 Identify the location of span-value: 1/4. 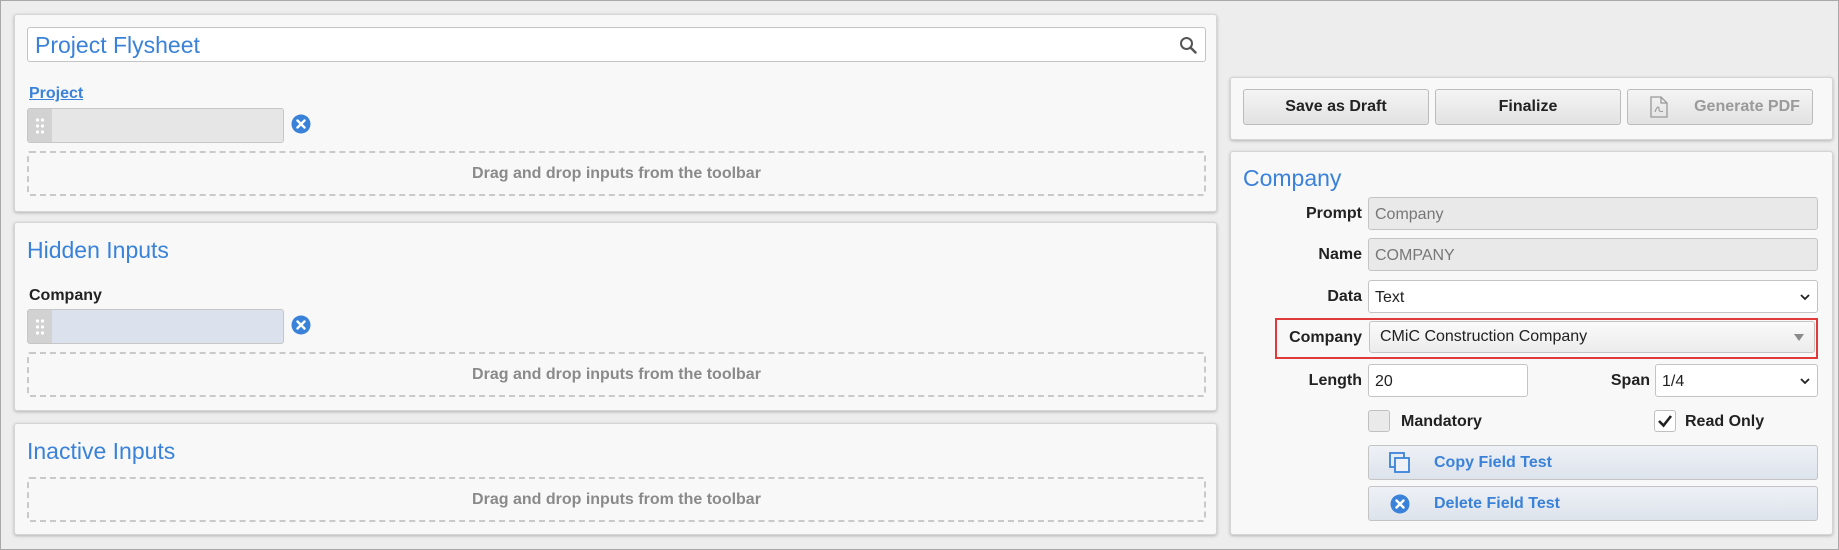
(1673, 381).